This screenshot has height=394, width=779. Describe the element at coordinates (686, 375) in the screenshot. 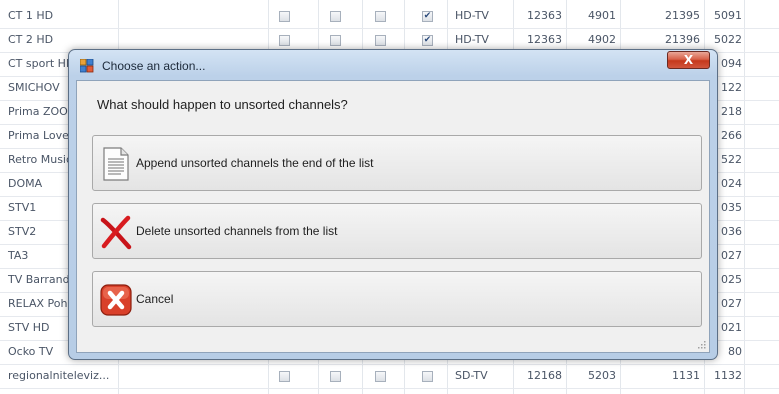

I see `channel-cell: 1131` at that location.